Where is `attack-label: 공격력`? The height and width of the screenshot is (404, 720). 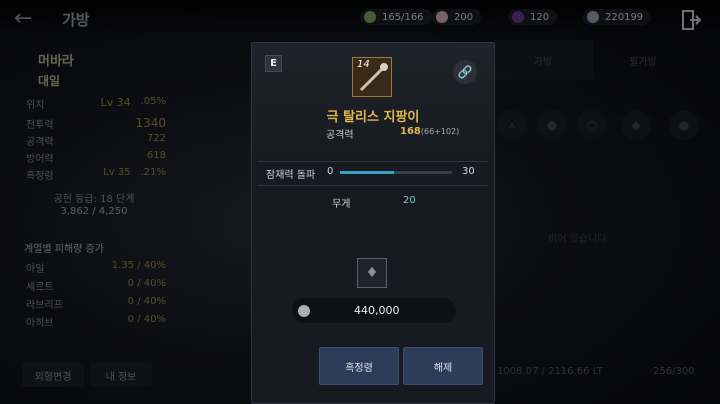
attack-label: 공격력 is located at coordinates (340, 135).